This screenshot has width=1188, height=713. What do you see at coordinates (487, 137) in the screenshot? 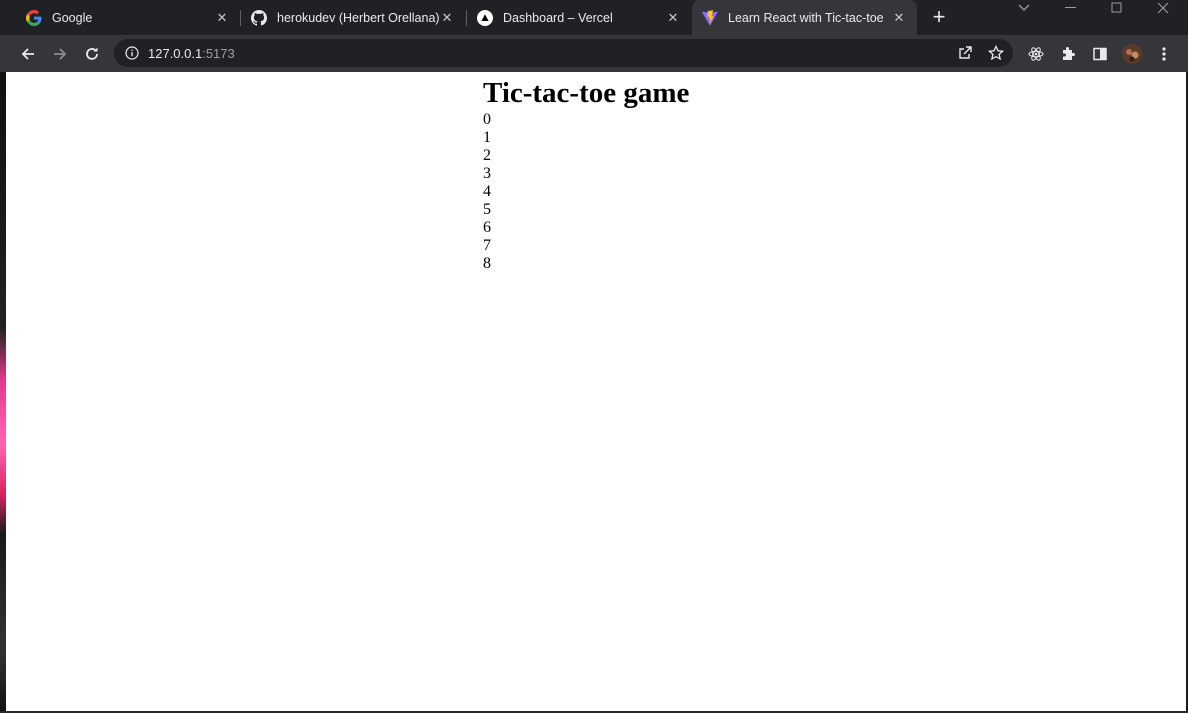
I see `square-1: 1` at bounding box center [487, 137].